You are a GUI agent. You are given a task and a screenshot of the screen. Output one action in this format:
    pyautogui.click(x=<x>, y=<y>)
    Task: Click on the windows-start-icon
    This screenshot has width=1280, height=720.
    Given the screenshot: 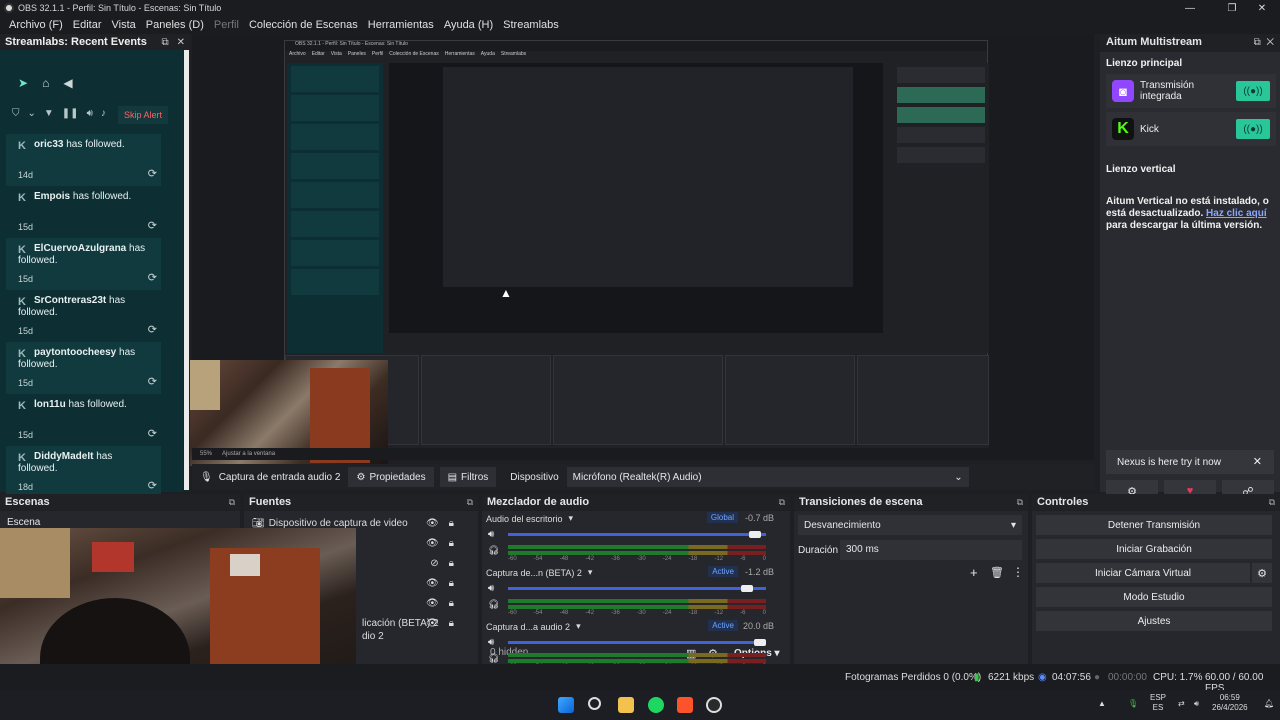 What is the action you would take?
    pyautogui.click(x=566, y=705)
    